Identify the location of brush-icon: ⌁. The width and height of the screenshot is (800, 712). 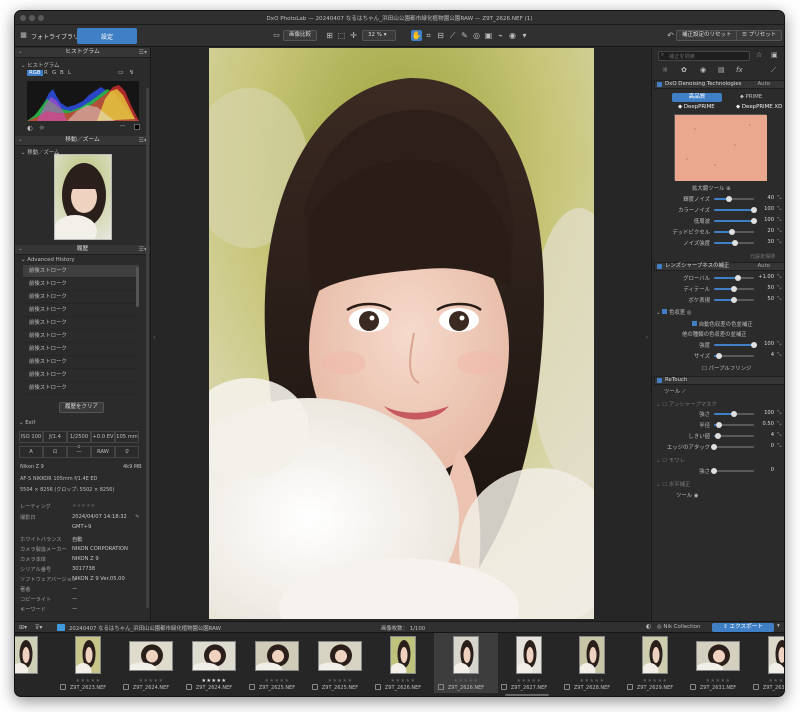
(500, 35).